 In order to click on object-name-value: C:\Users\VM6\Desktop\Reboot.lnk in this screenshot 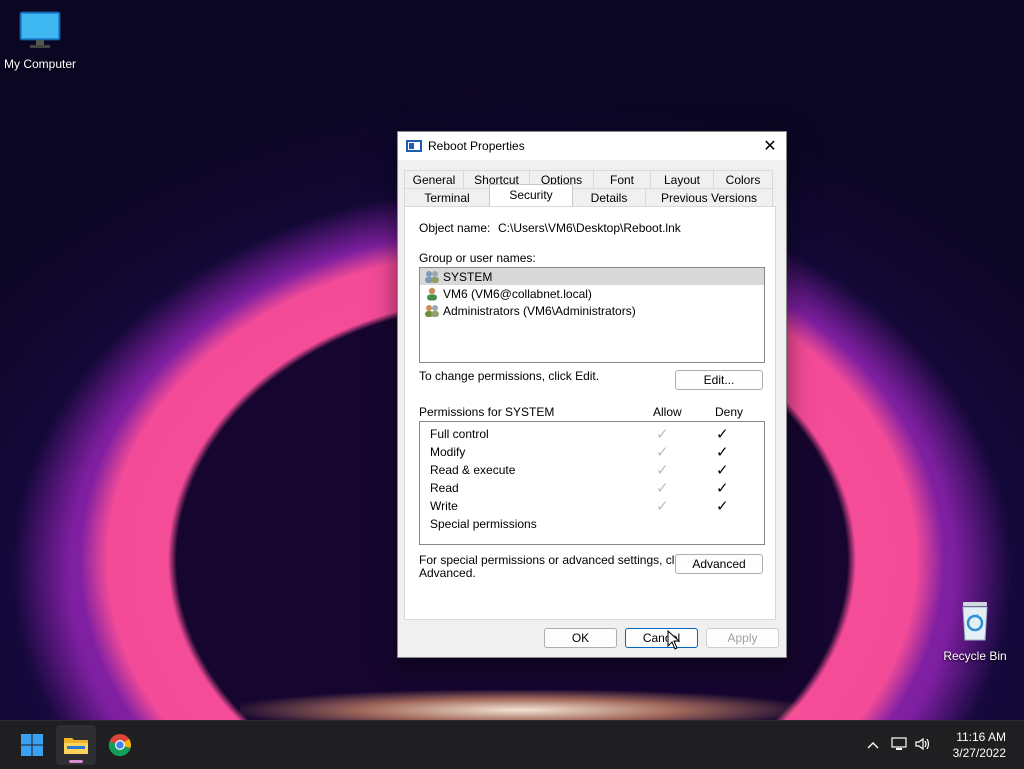, I will do `click(589, 228)`.